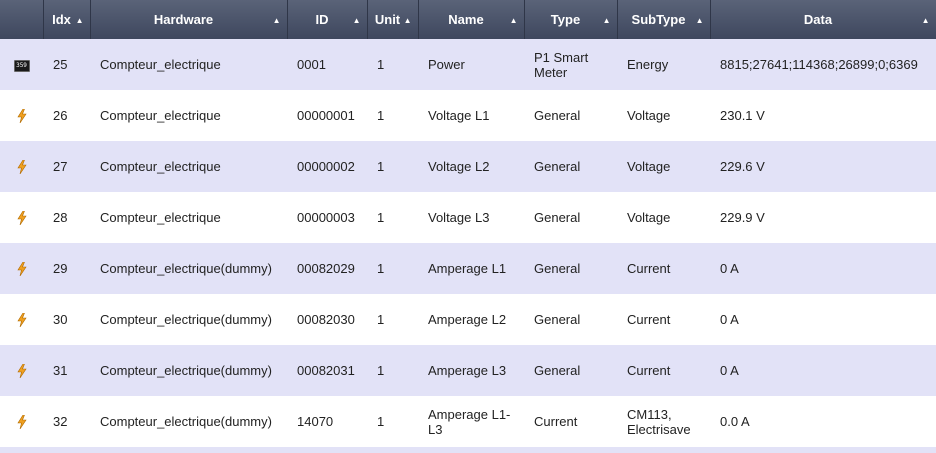  I want to click on device-icon-cell: 359, so click(21, 64).